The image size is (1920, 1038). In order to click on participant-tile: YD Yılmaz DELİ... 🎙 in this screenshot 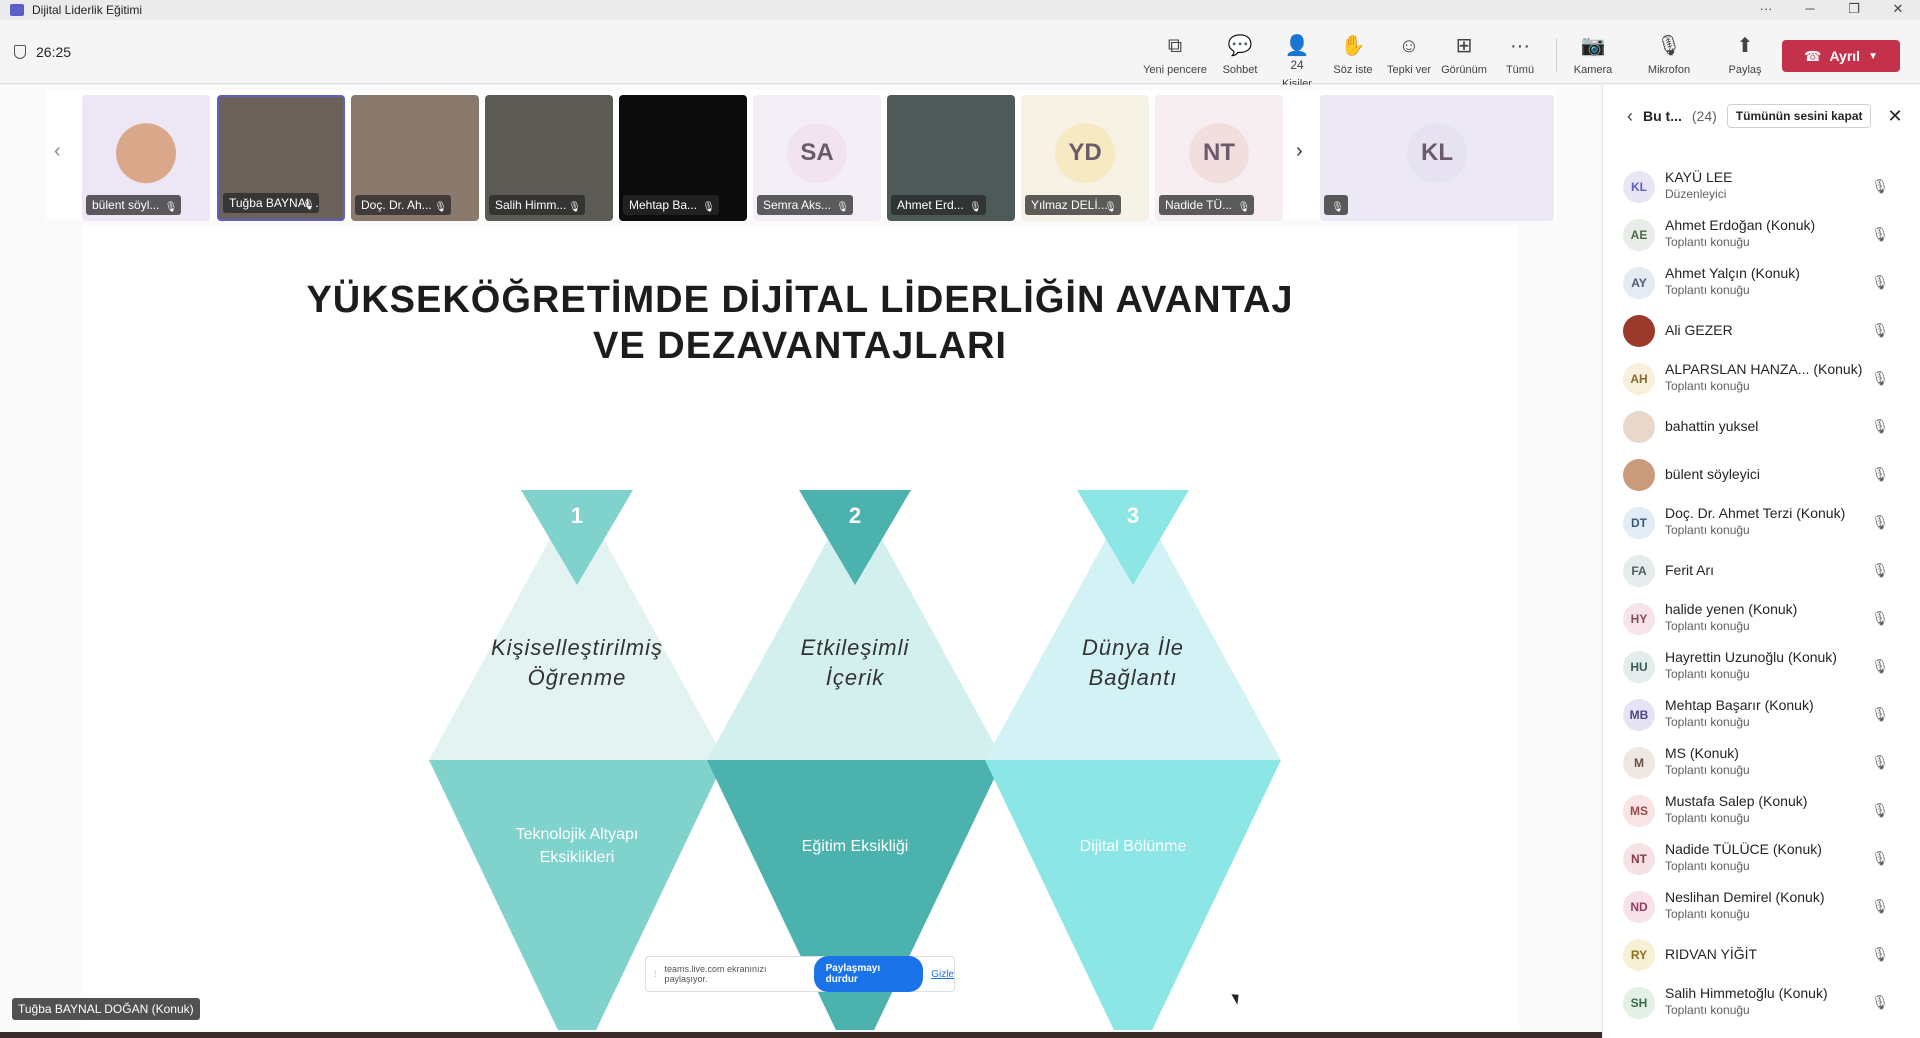, I will do `click(1085, 158)`.